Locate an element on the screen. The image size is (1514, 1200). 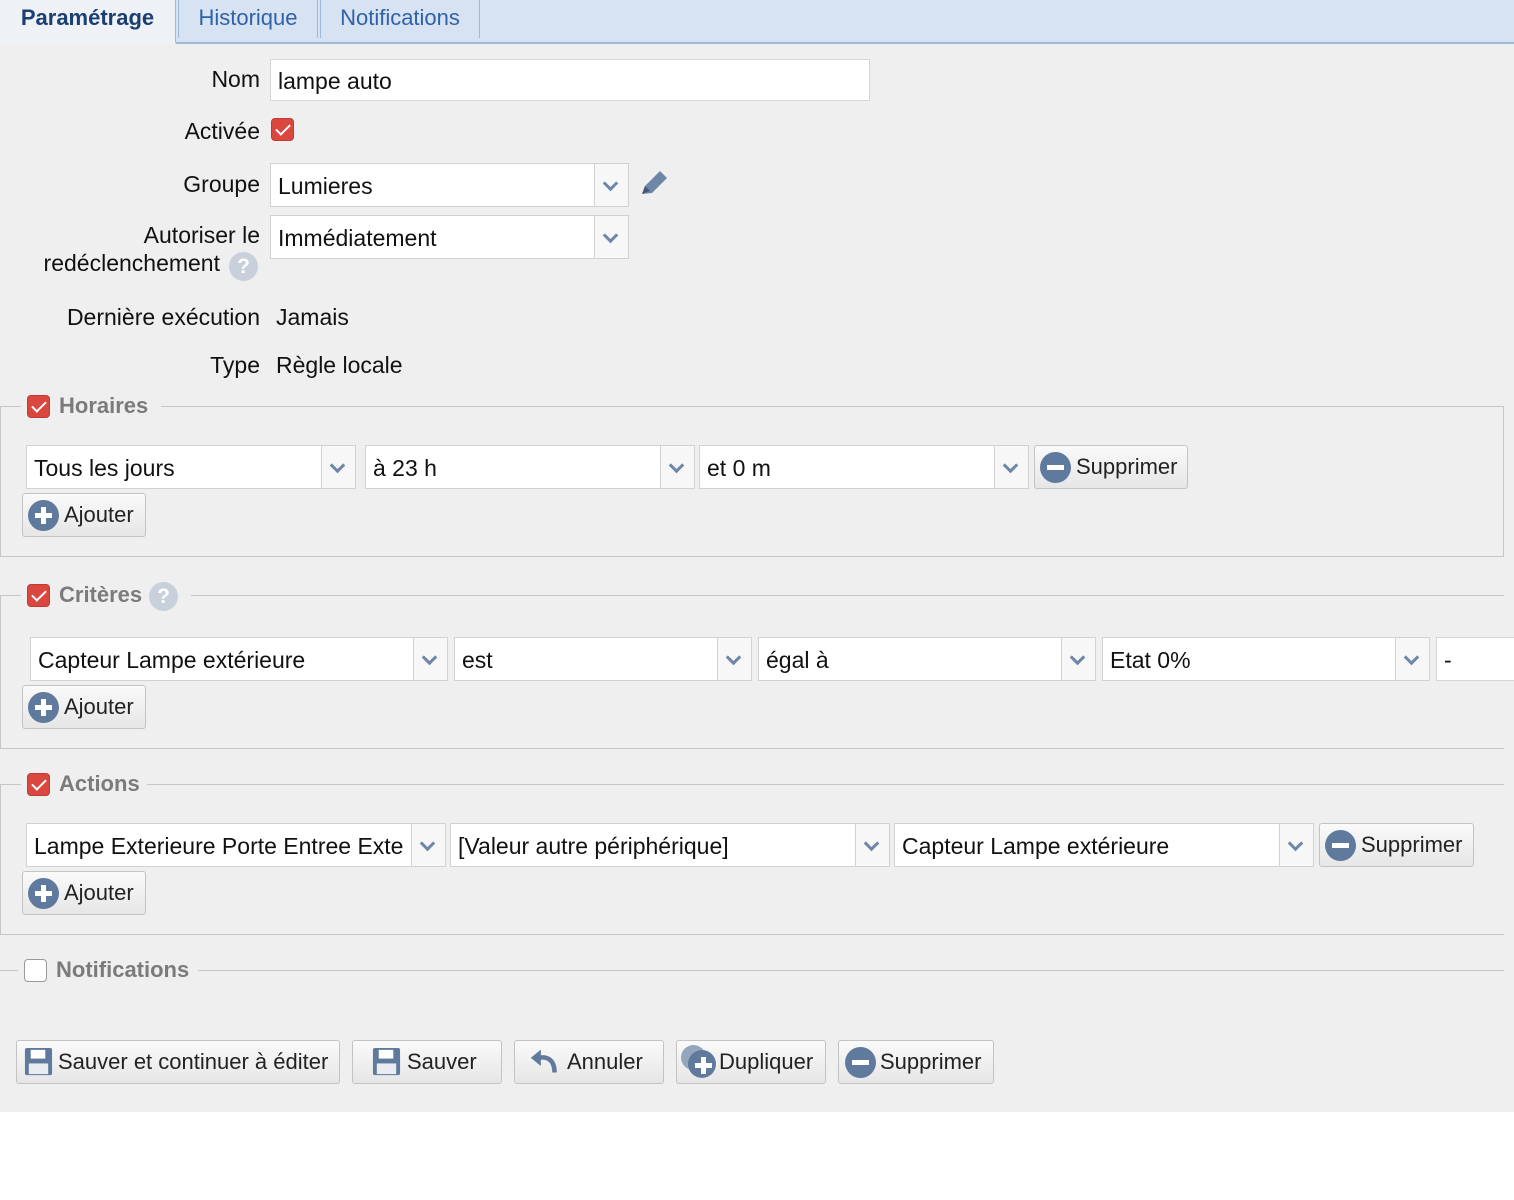
actions-add-button: Ajouter is located at coordinates (84, 893).